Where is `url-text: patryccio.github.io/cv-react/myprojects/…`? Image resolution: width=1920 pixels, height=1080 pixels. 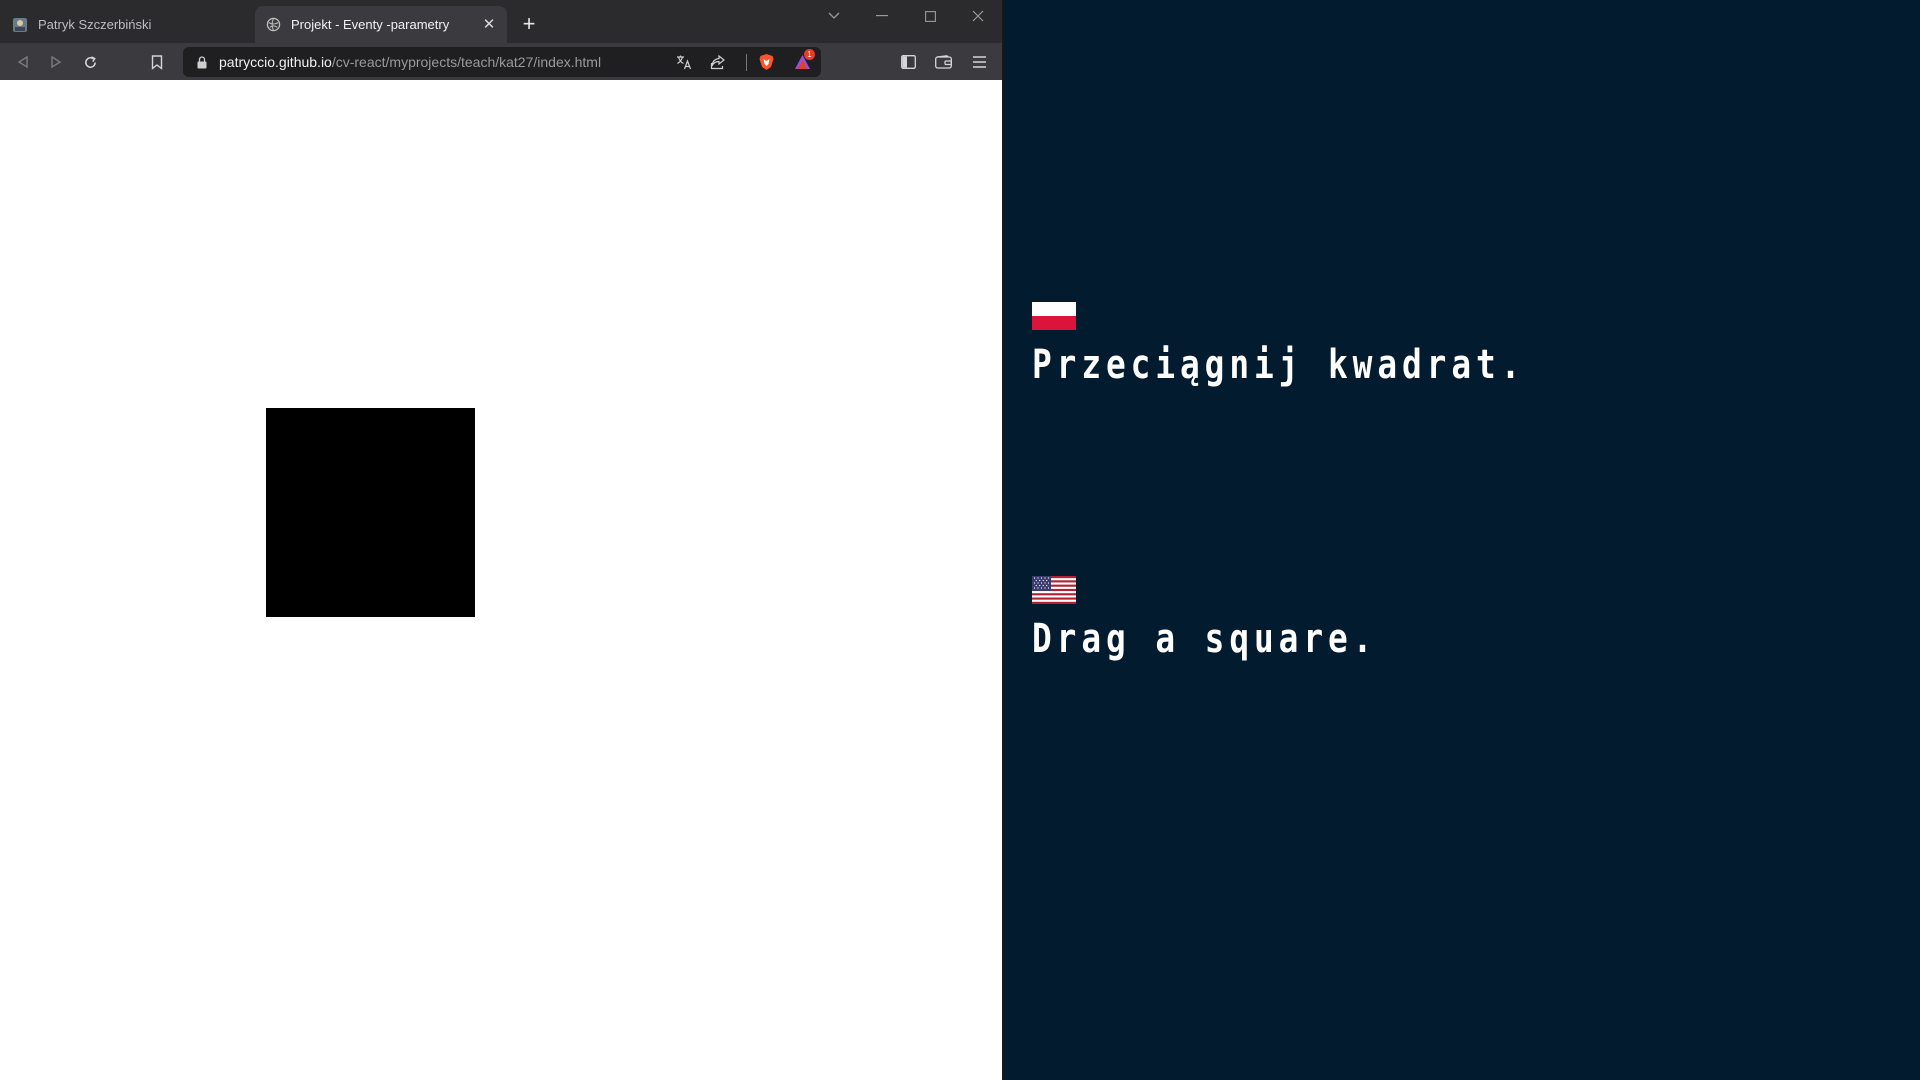
url-text: patryccio.github.io/cv-react/myprojects/… is located at coordinates (410, 62).